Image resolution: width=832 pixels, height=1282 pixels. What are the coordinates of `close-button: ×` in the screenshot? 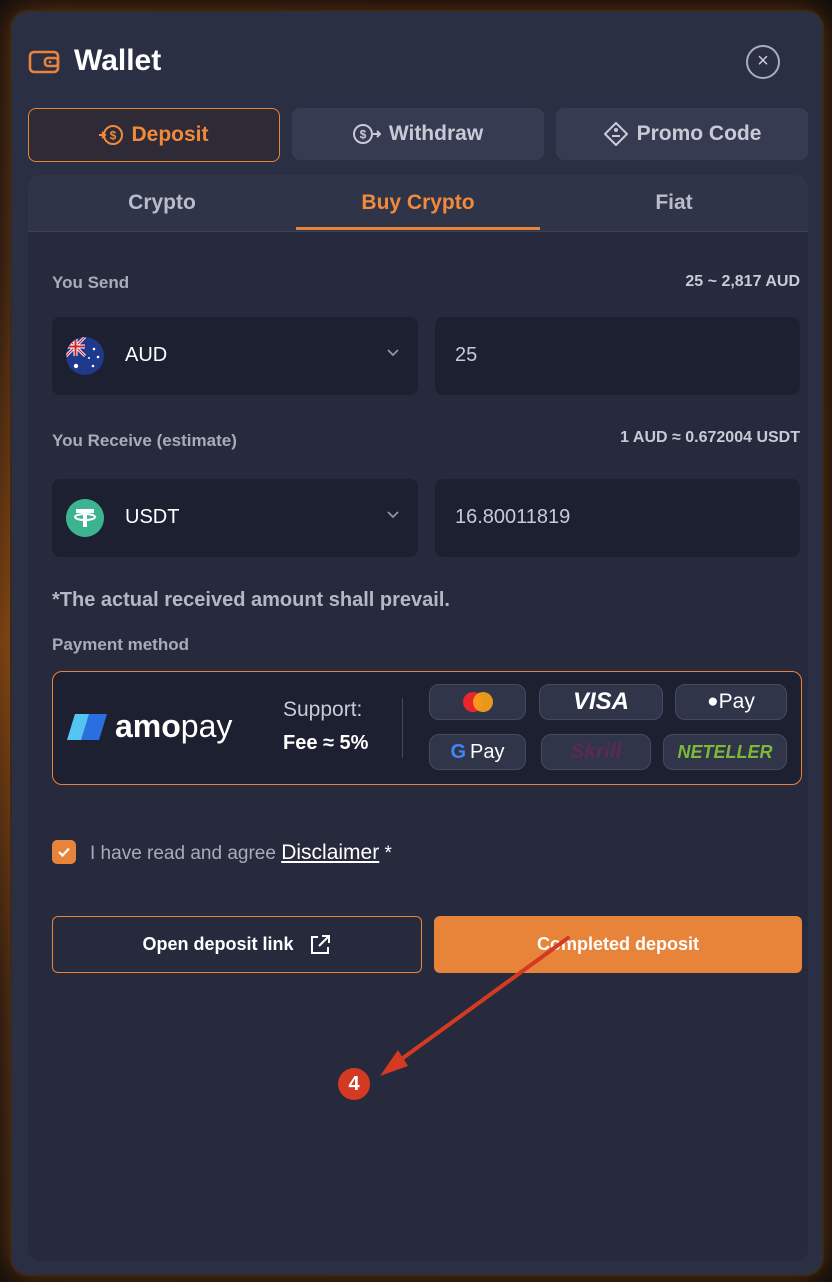 It's located at (763, 62).